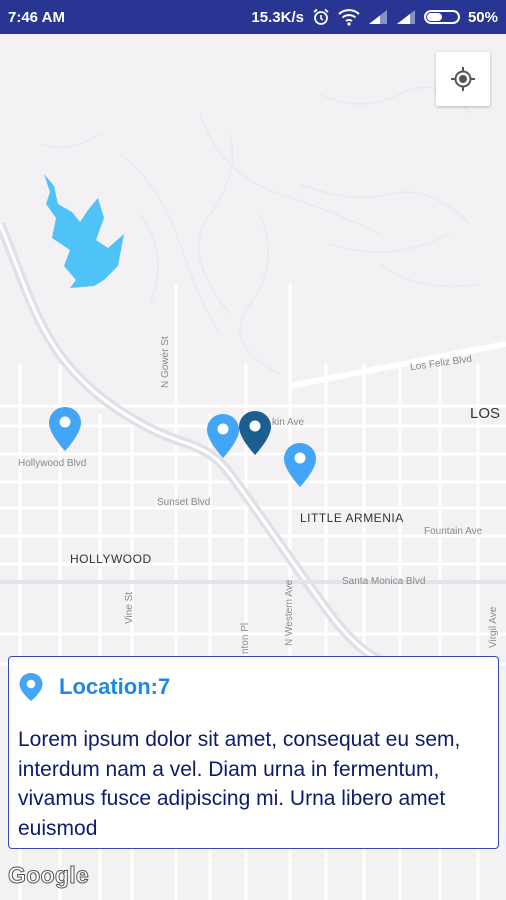  Describe the element at coordinates (253, 687) in the screenshot. I see `card-header: Location:7` at that location.